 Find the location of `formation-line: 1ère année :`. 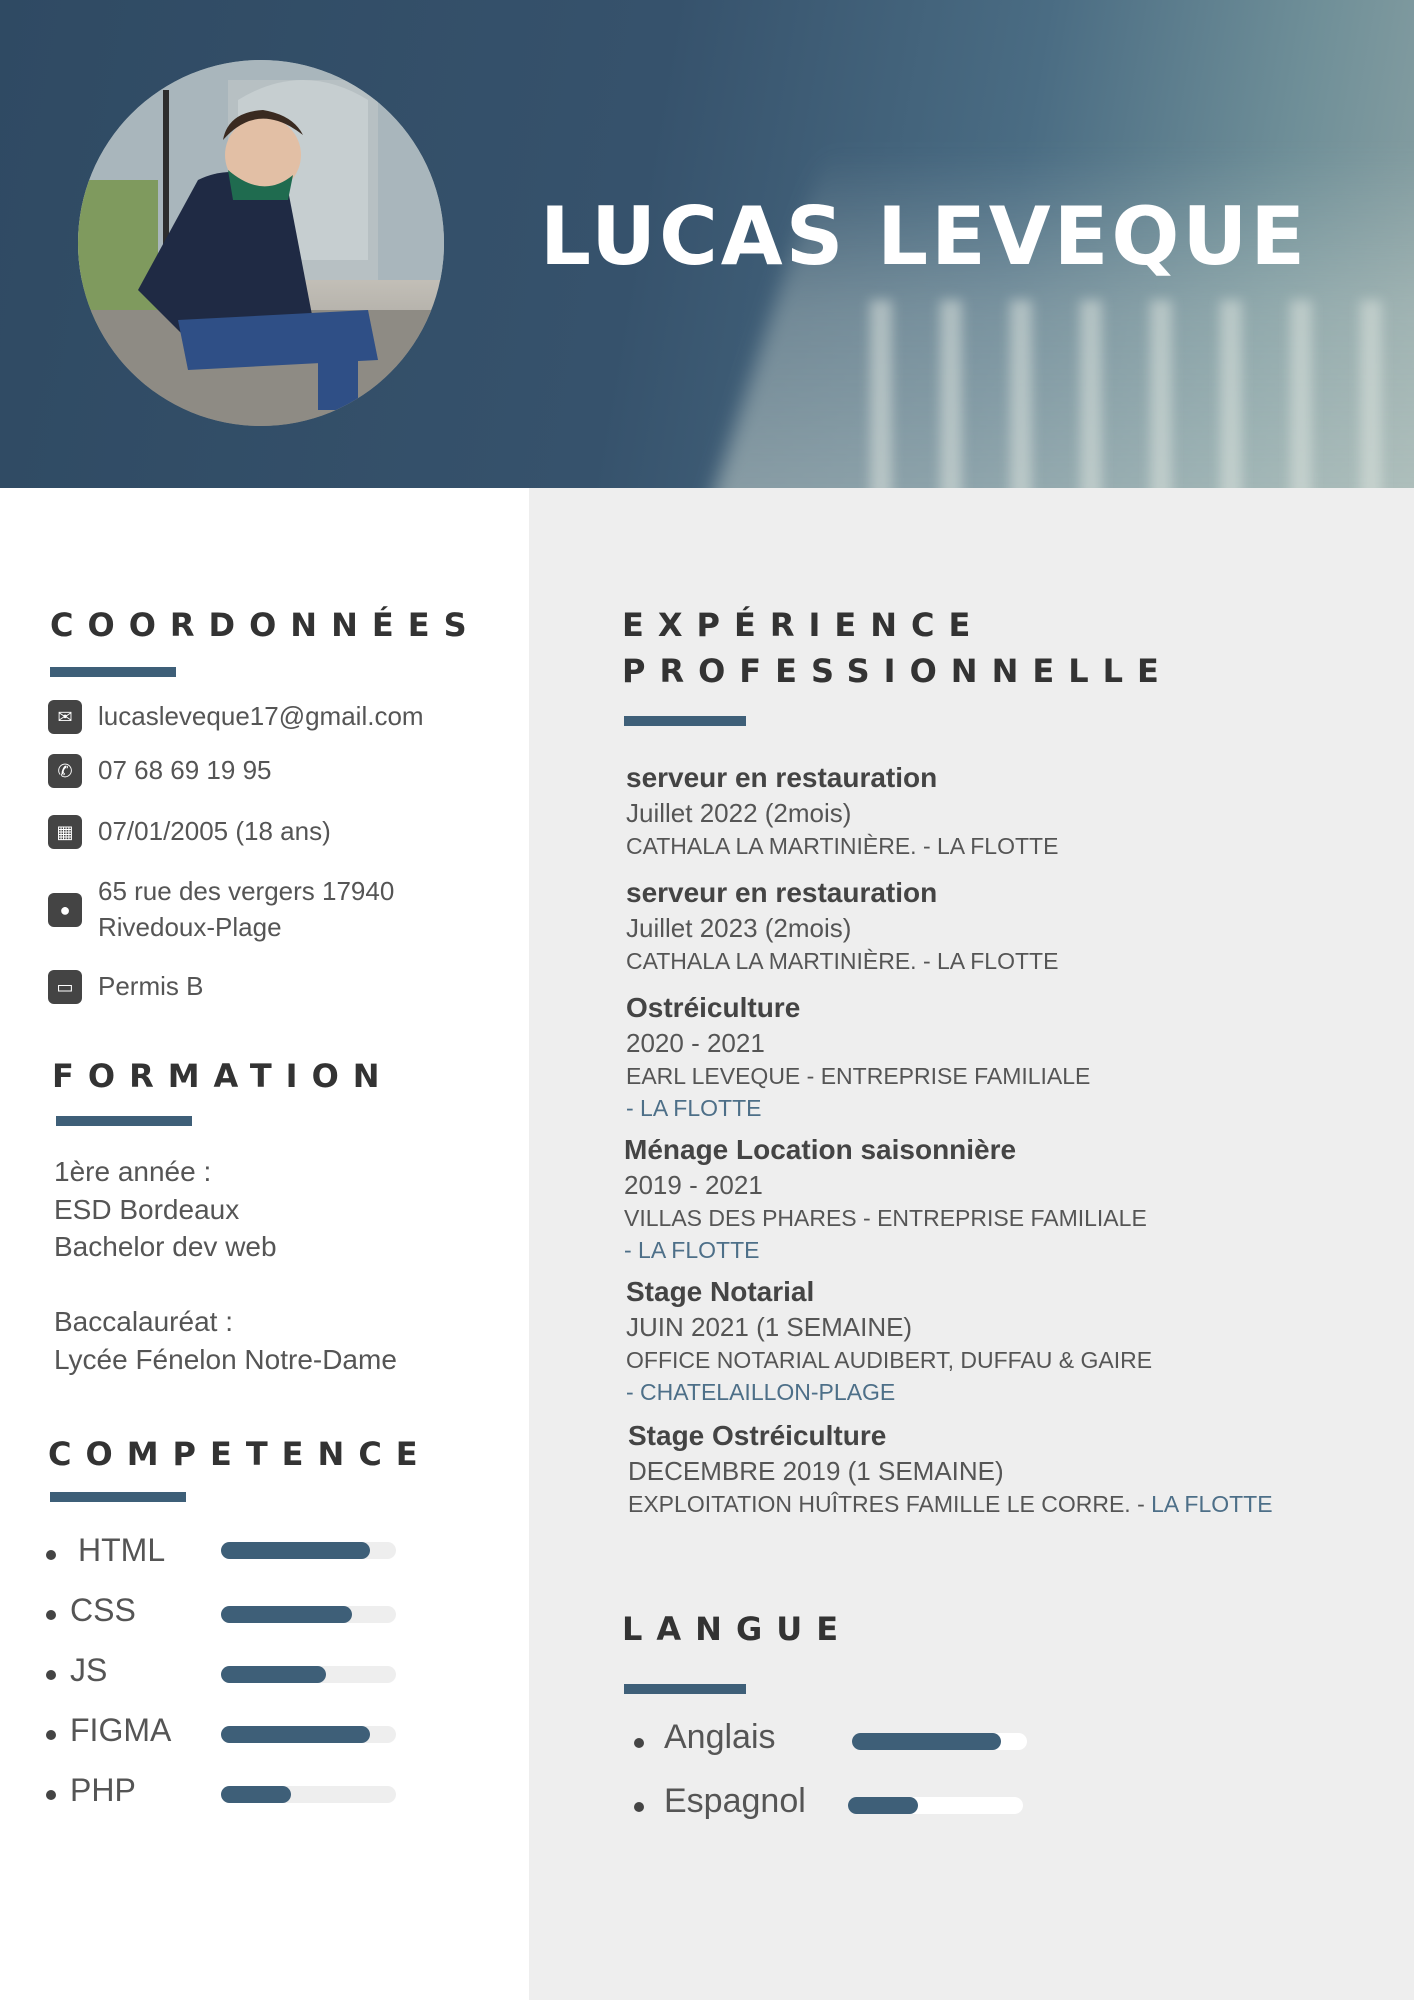

formation-line: 1ère année : is located at coordinates (133, 1171).